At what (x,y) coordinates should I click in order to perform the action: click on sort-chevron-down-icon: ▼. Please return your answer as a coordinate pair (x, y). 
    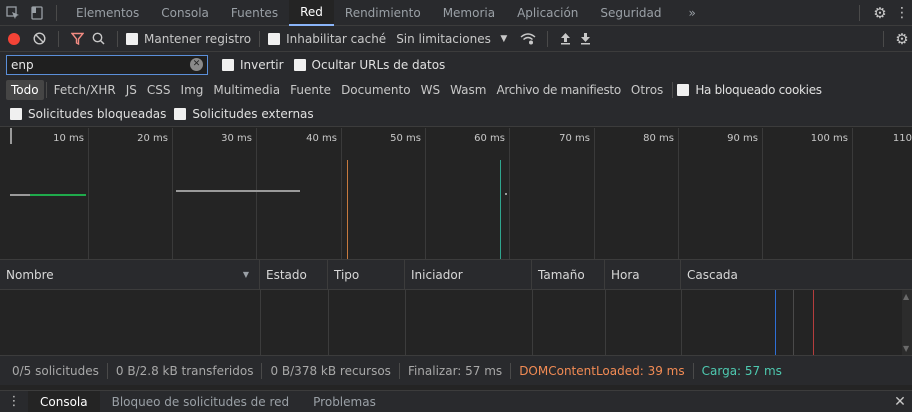
    Looking at the image, I should click on (245, 274).